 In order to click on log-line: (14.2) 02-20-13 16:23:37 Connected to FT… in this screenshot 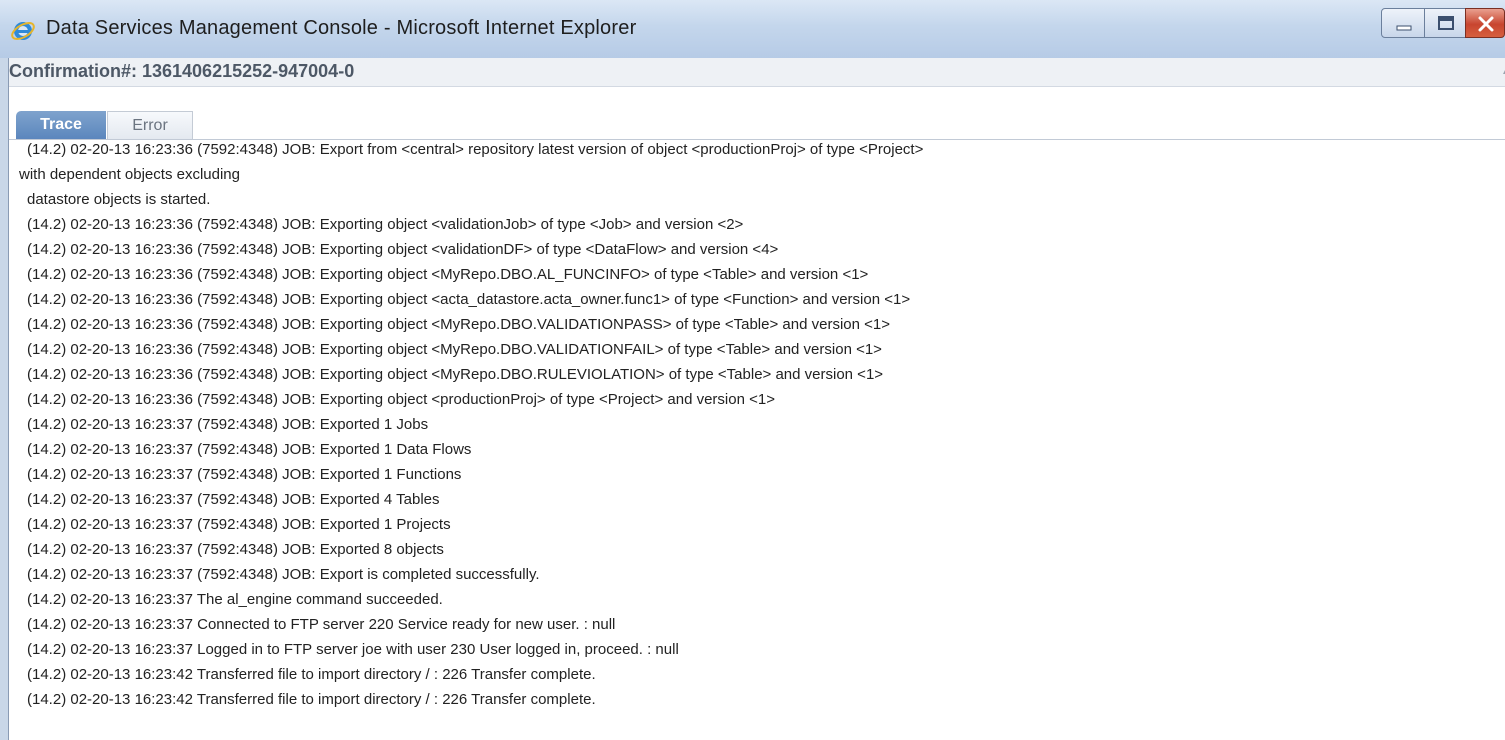, I will do `click(321, 624)`.